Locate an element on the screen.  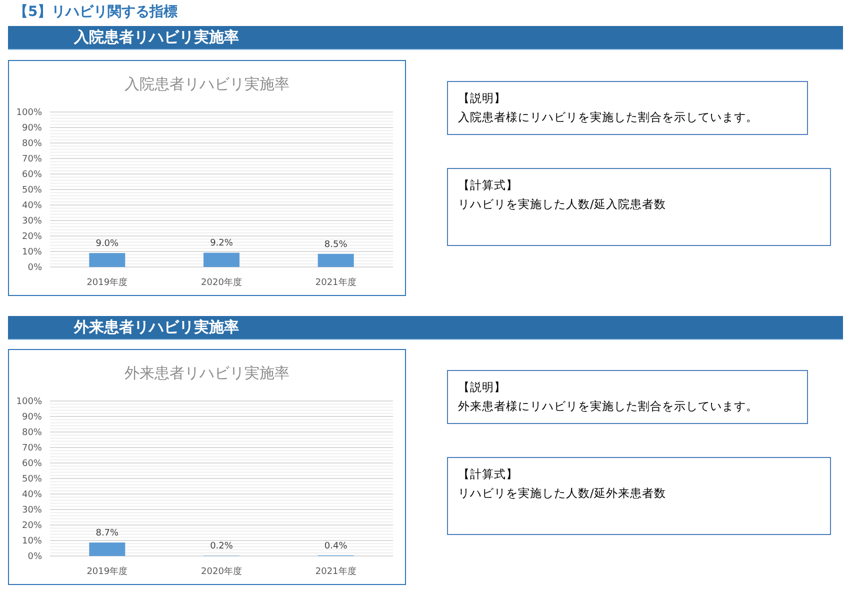
note-text: リハビリを実施した人数/延外来患者数 is located at coordinates (562, 493).